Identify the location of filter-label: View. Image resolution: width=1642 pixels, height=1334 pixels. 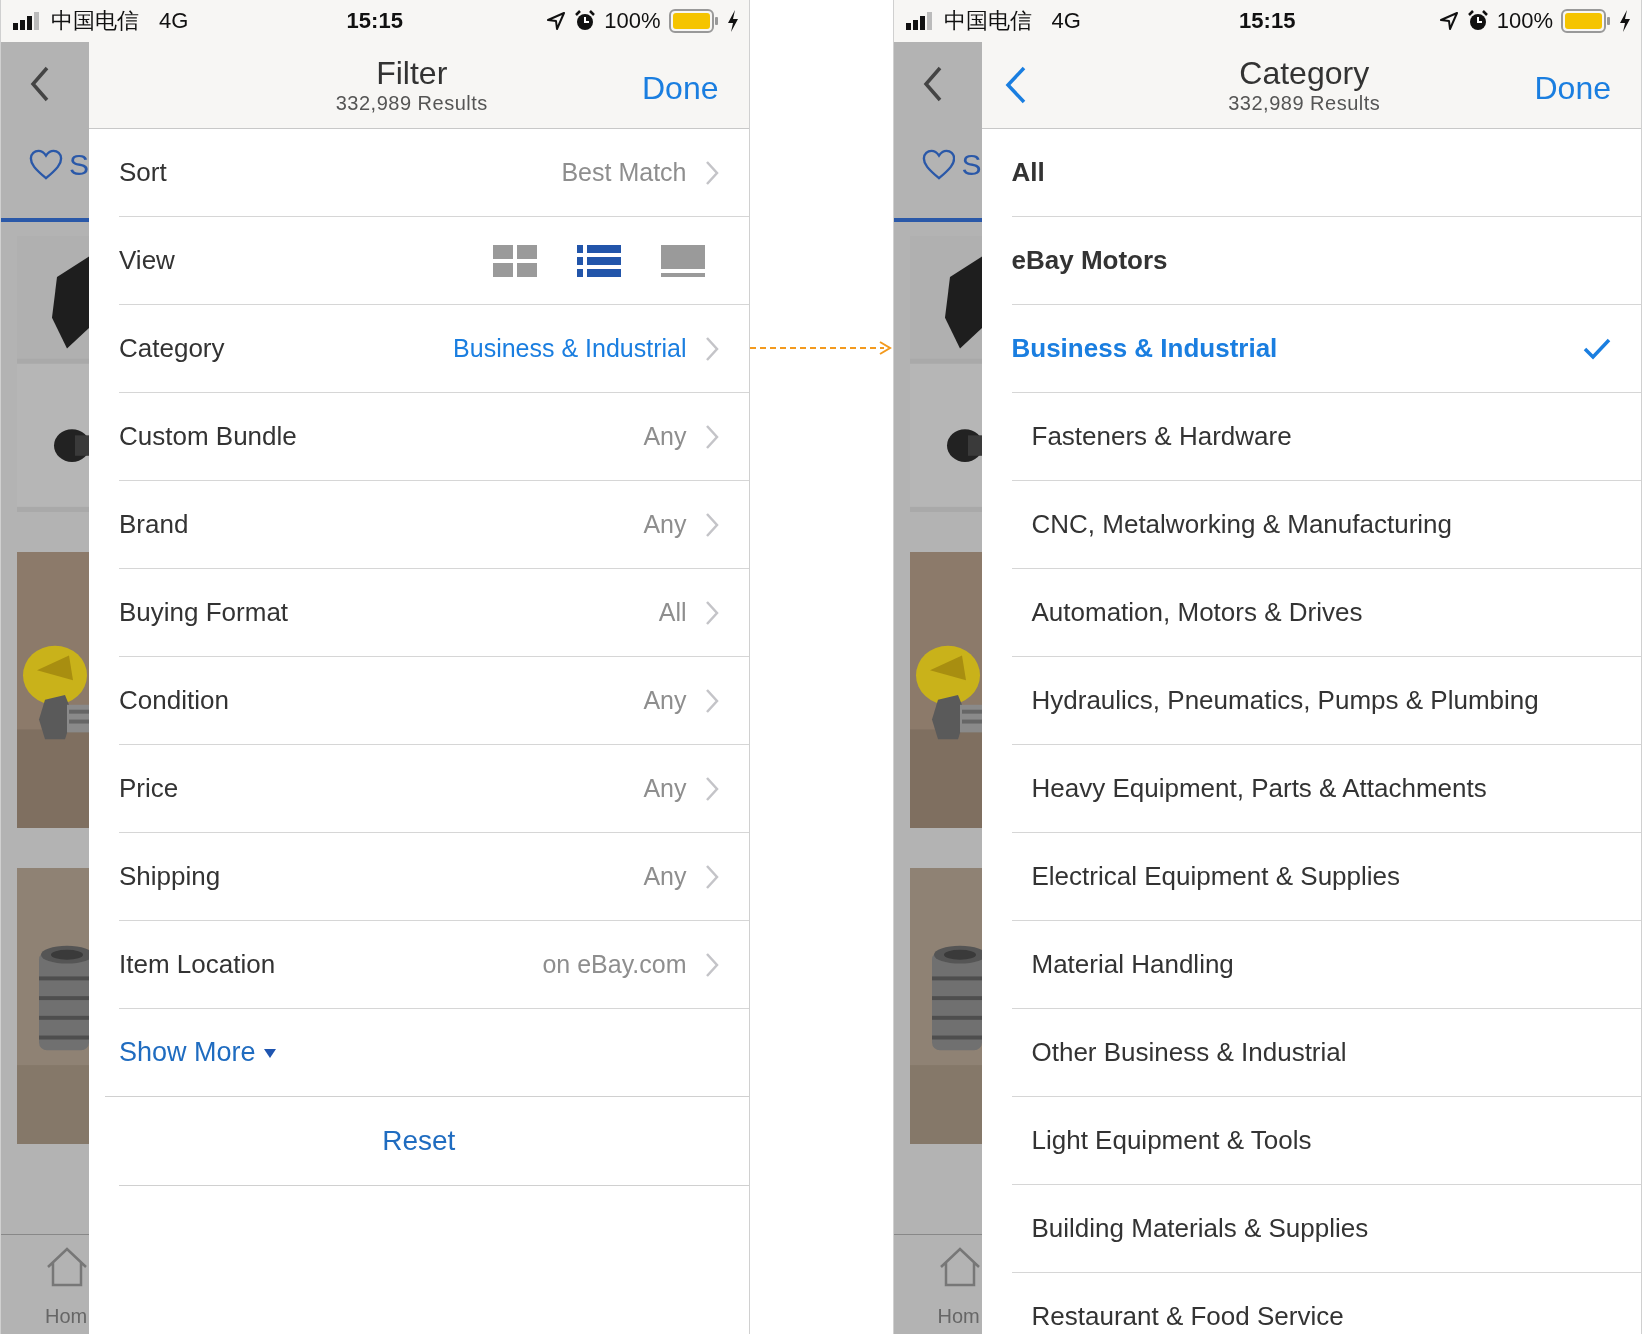
(147, 260).